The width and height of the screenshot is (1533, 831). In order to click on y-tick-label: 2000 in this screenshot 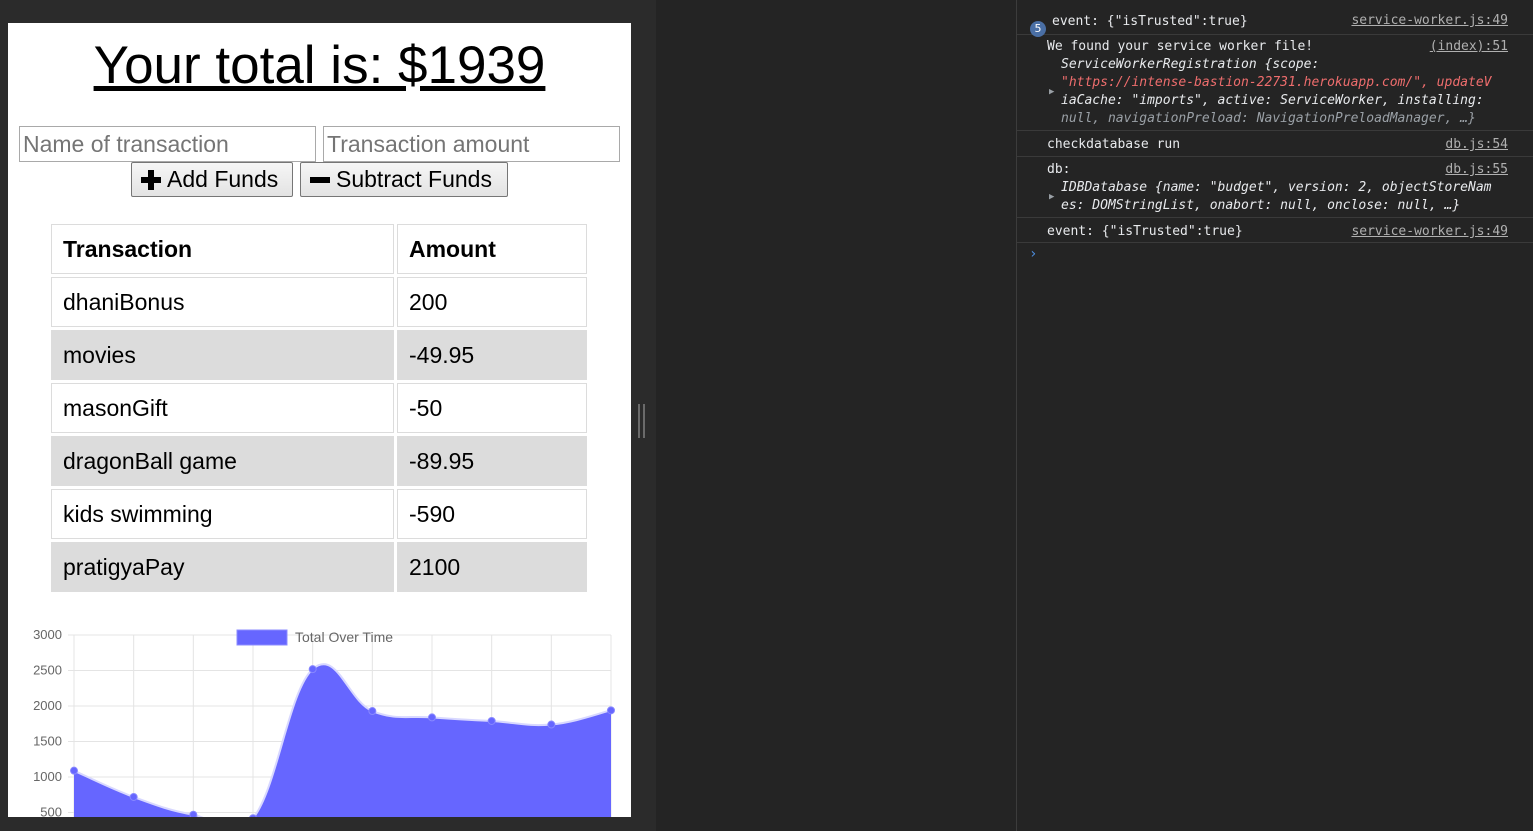, I will do `click(47, 705)`.